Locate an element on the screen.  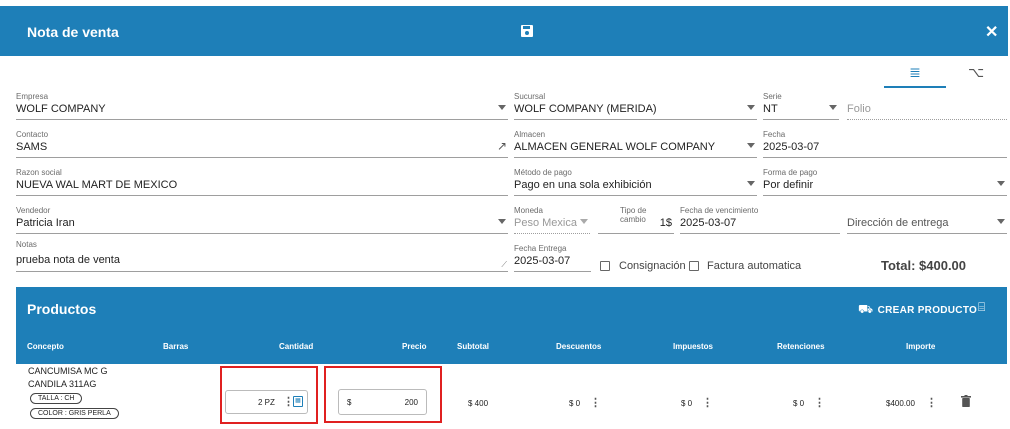
add-product-icon: ⛟ is located at coordinates (866, 309).